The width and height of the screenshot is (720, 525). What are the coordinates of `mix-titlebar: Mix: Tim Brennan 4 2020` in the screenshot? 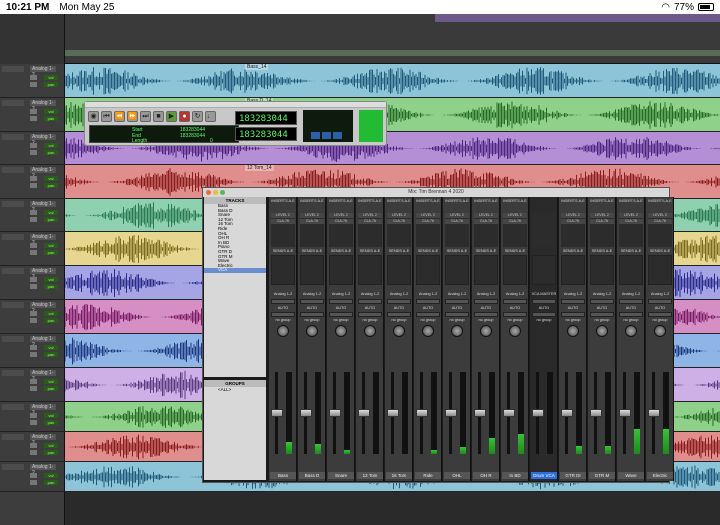 It's located at (436, 192).